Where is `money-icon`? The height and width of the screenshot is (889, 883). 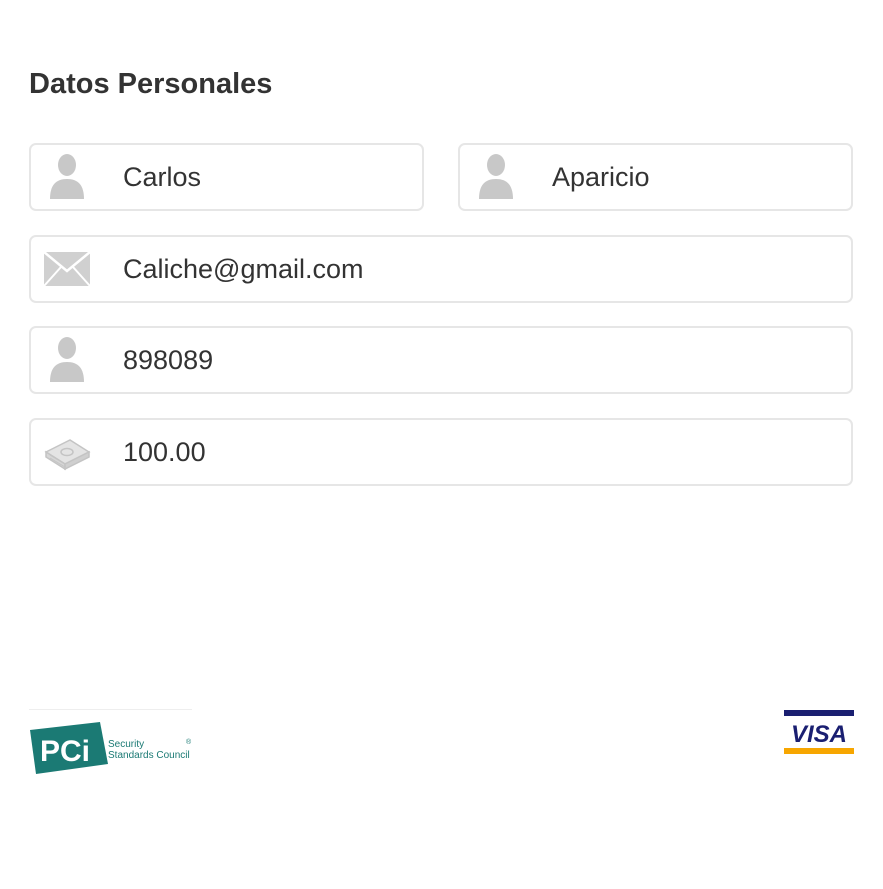 money-icon is located at coordinates (67, 452).